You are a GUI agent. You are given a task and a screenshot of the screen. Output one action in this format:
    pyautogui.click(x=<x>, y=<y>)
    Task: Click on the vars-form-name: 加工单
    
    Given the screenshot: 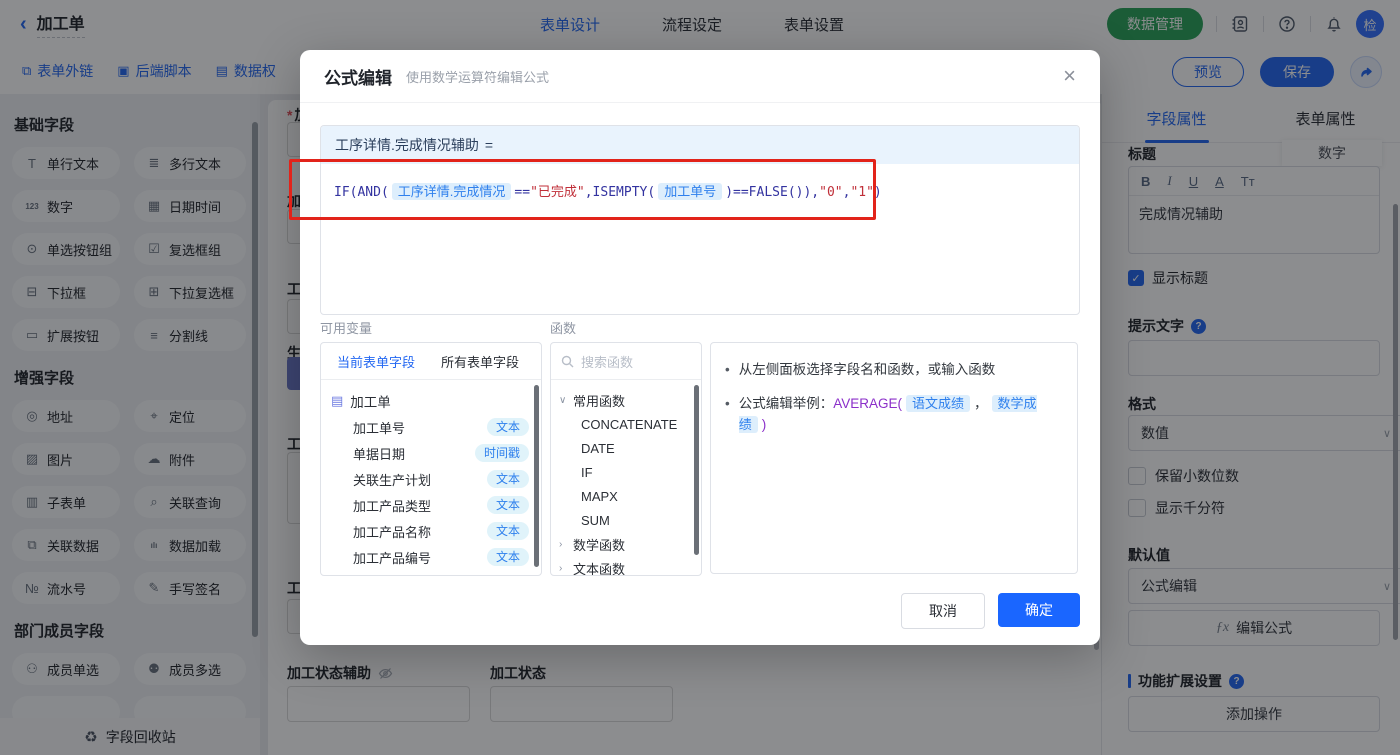 What is the action you would take?
    pyautogui.click(x=370, y=402)
    